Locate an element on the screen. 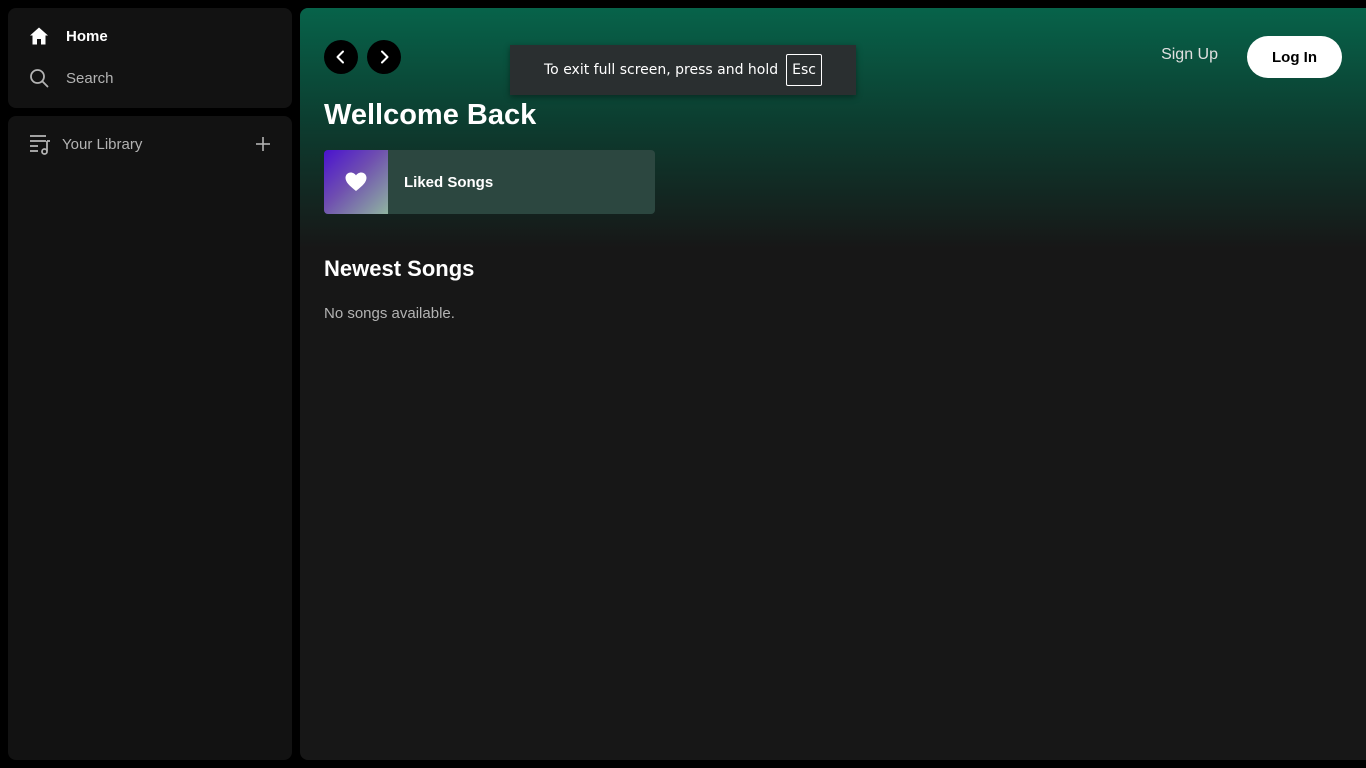 The width and height of the screenshot is (1366, 768). liked-songs-thumbnail is located at coordinates (356, 182).